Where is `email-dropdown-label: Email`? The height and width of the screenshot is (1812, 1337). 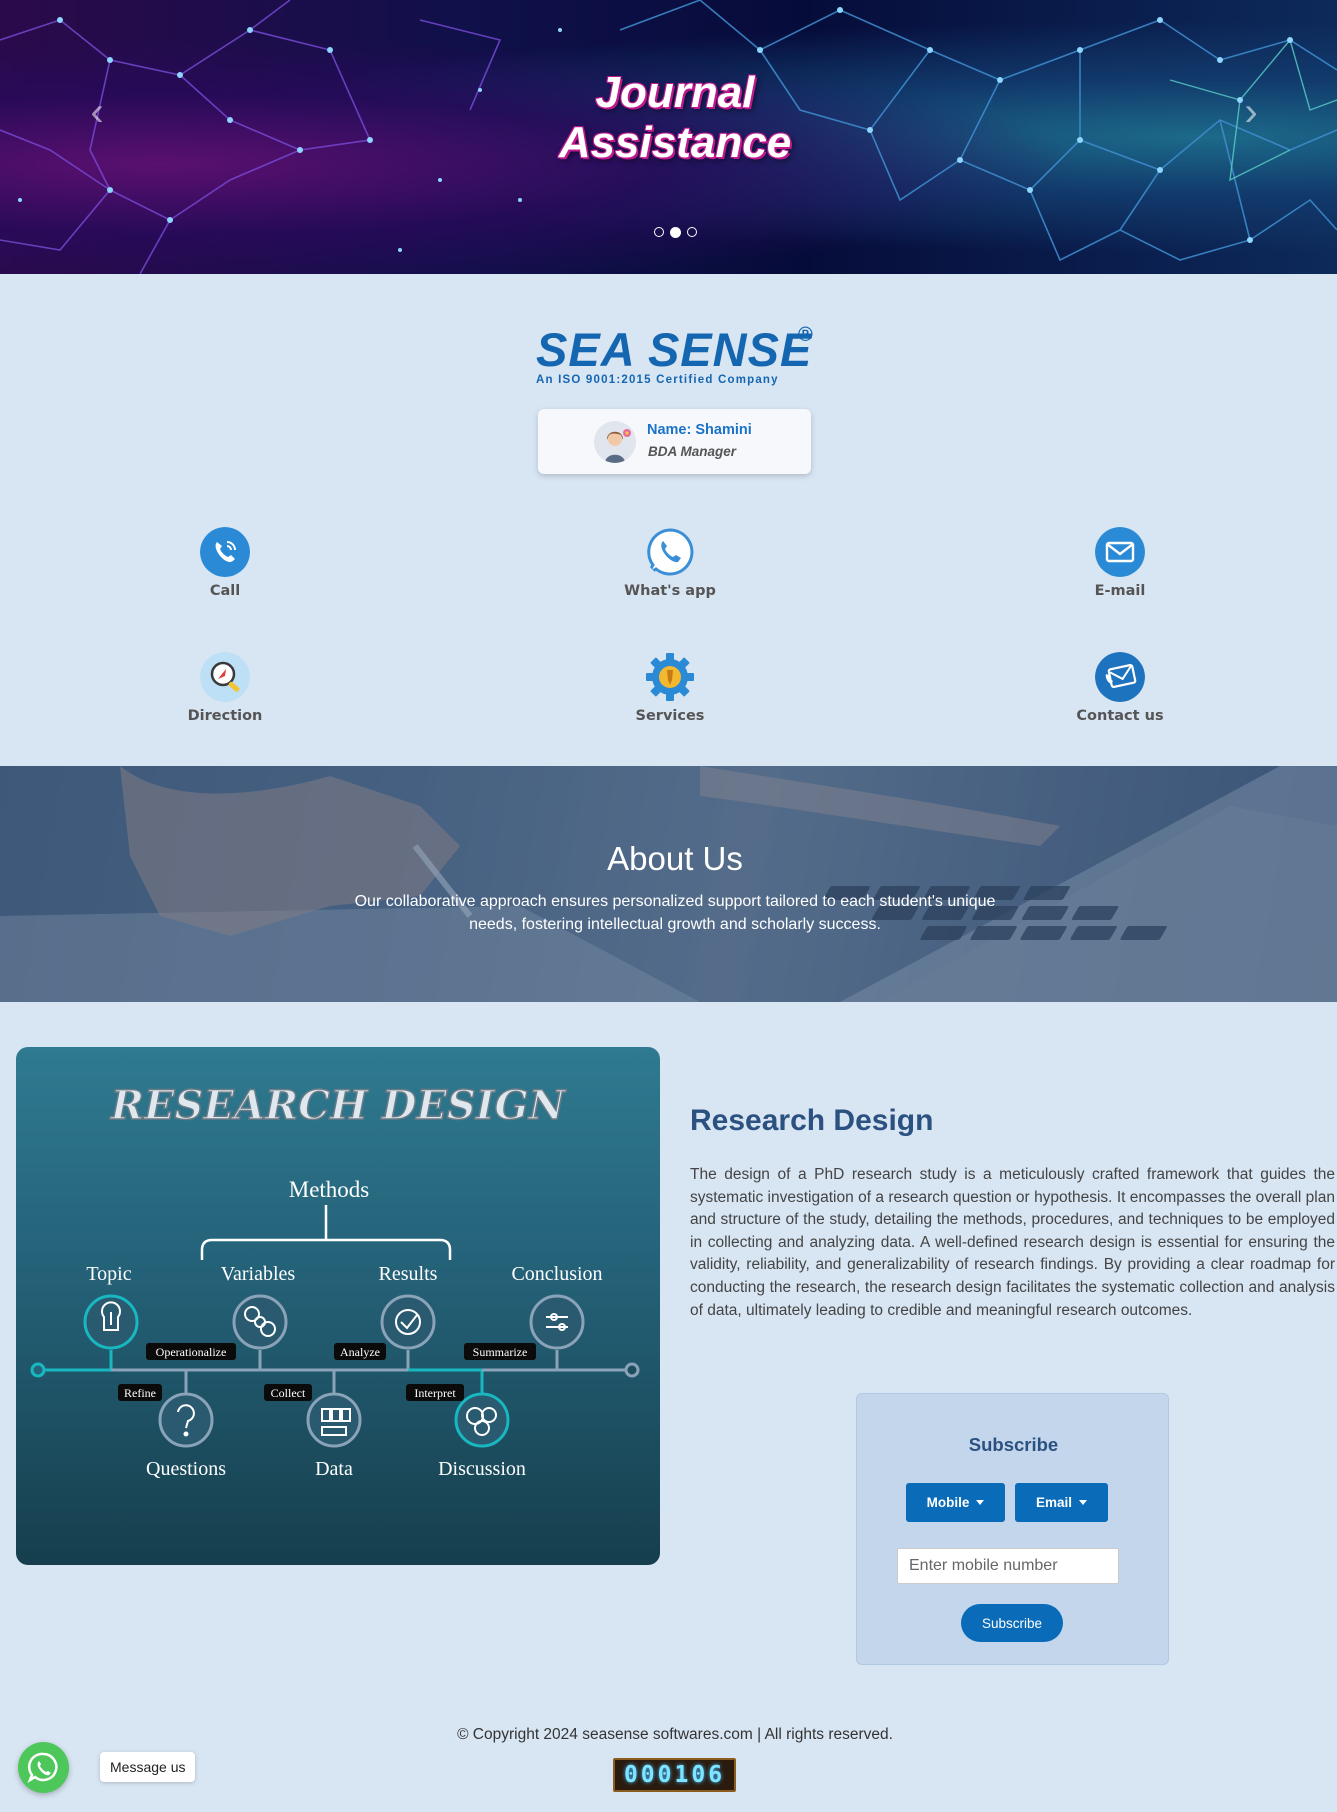
email-dropdown-label: Email is located at coordinates (1054, 1502).